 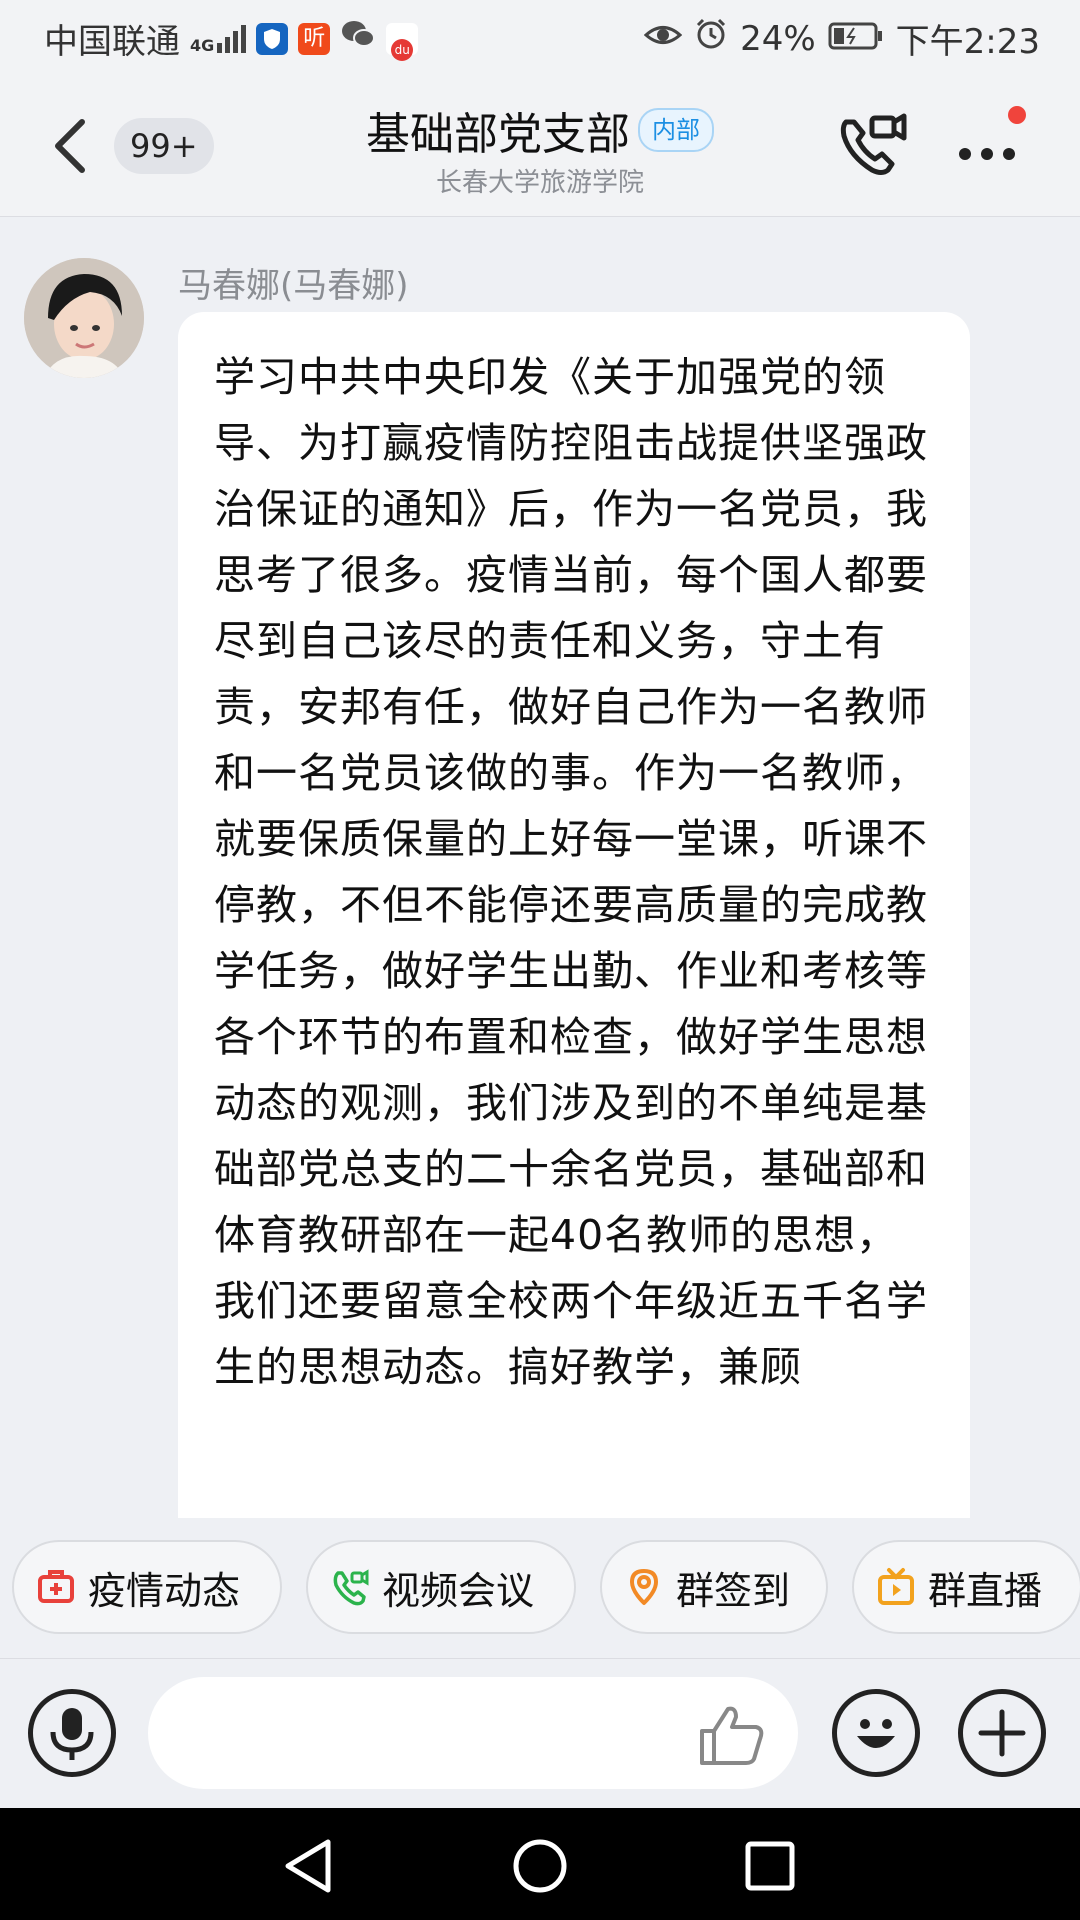 I want to click on add-button, so click(x=1002, y=1733).